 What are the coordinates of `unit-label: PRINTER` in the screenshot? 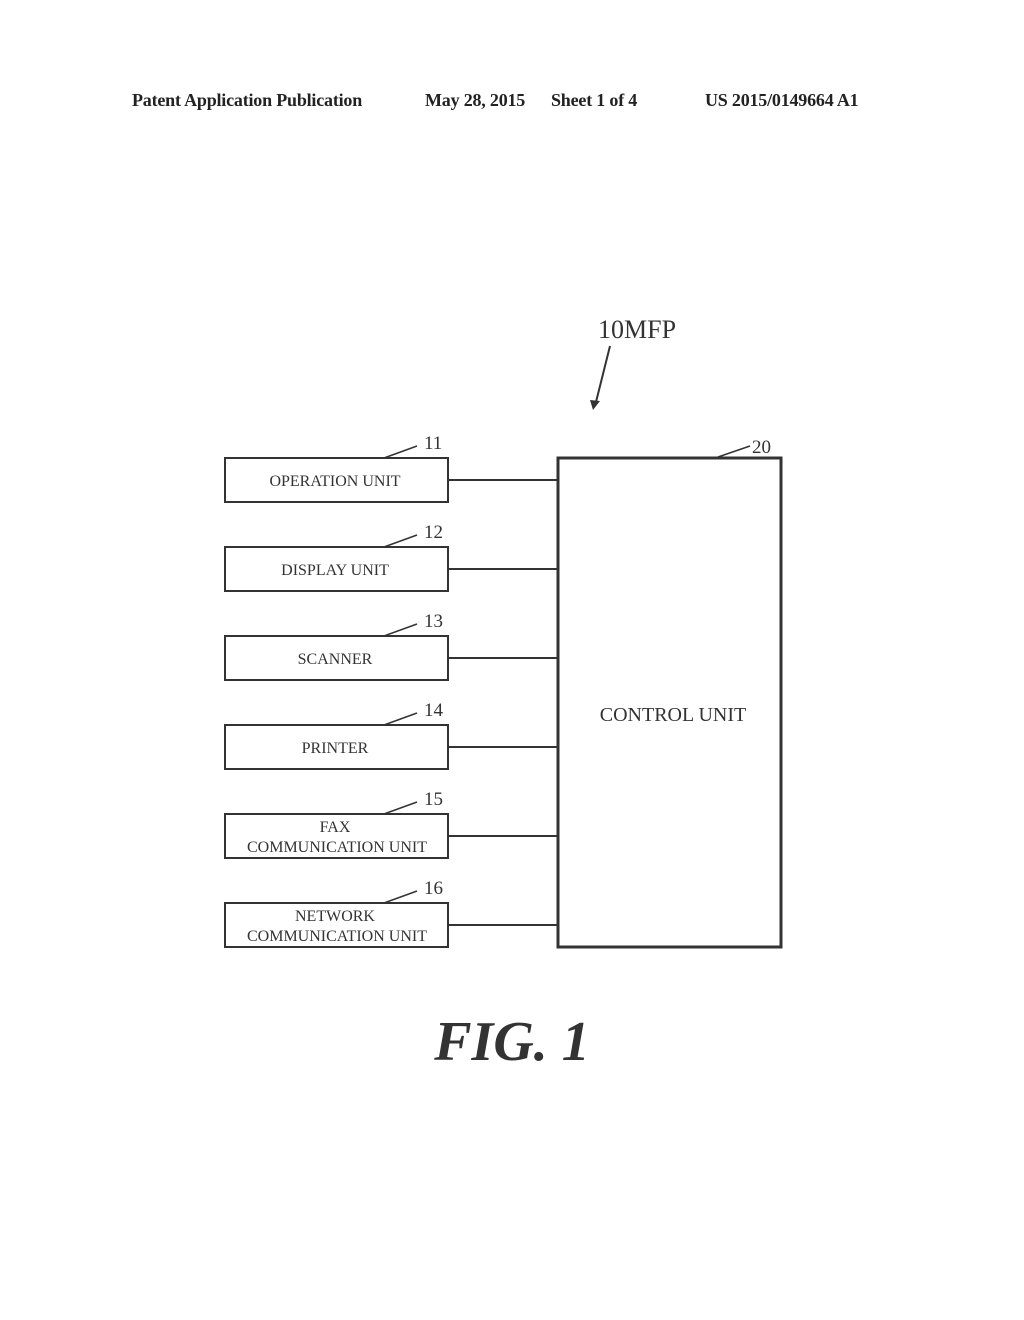 It's located at (335, 748).